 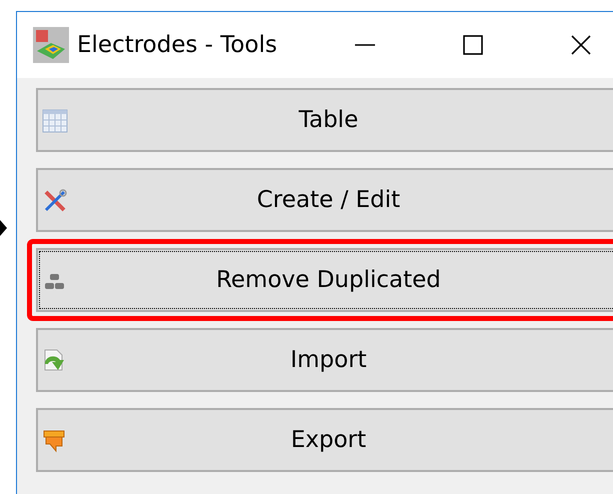 I want to click on close-icon, so click(x=581, y=45).